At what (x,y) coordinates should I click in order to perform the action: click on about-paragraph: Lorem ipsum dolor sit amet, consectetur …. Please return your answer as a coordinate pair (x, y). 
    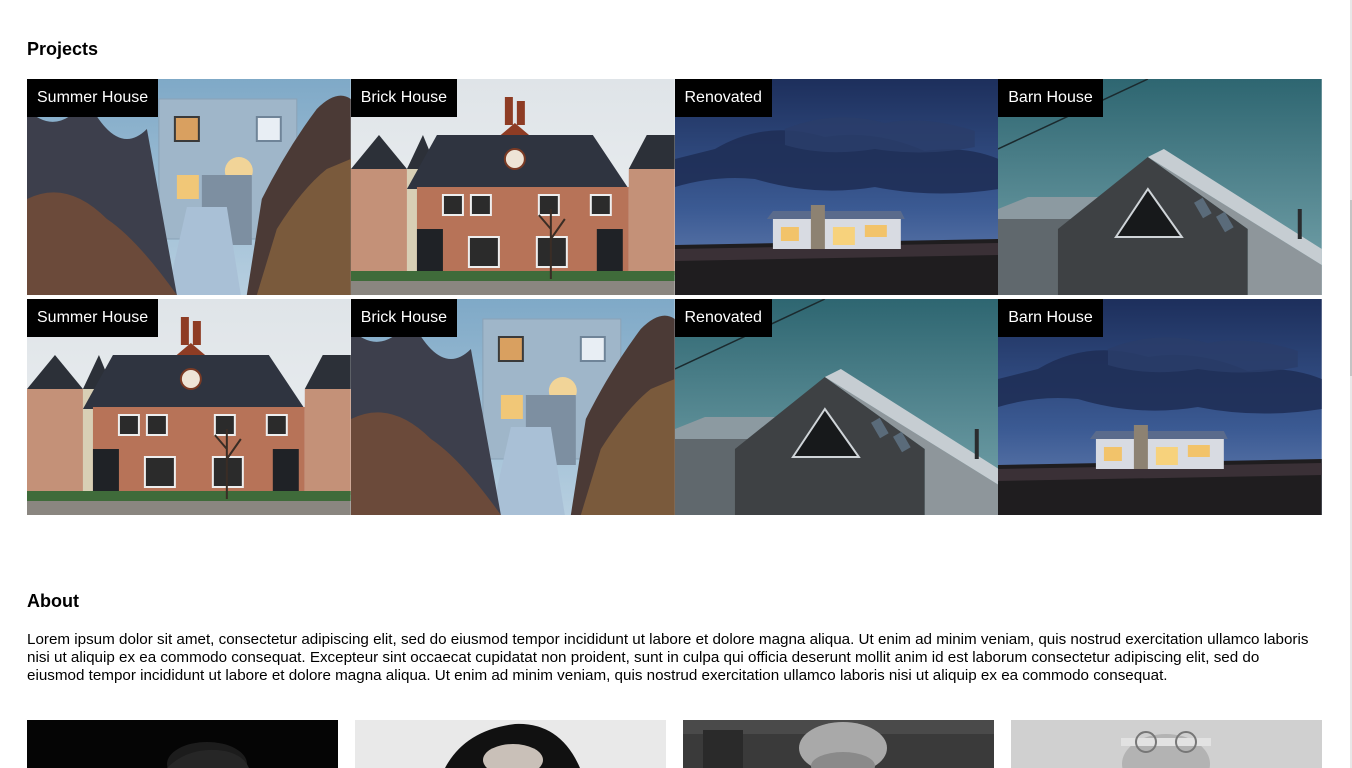
    Looking at the image, I should click on (668, 657).